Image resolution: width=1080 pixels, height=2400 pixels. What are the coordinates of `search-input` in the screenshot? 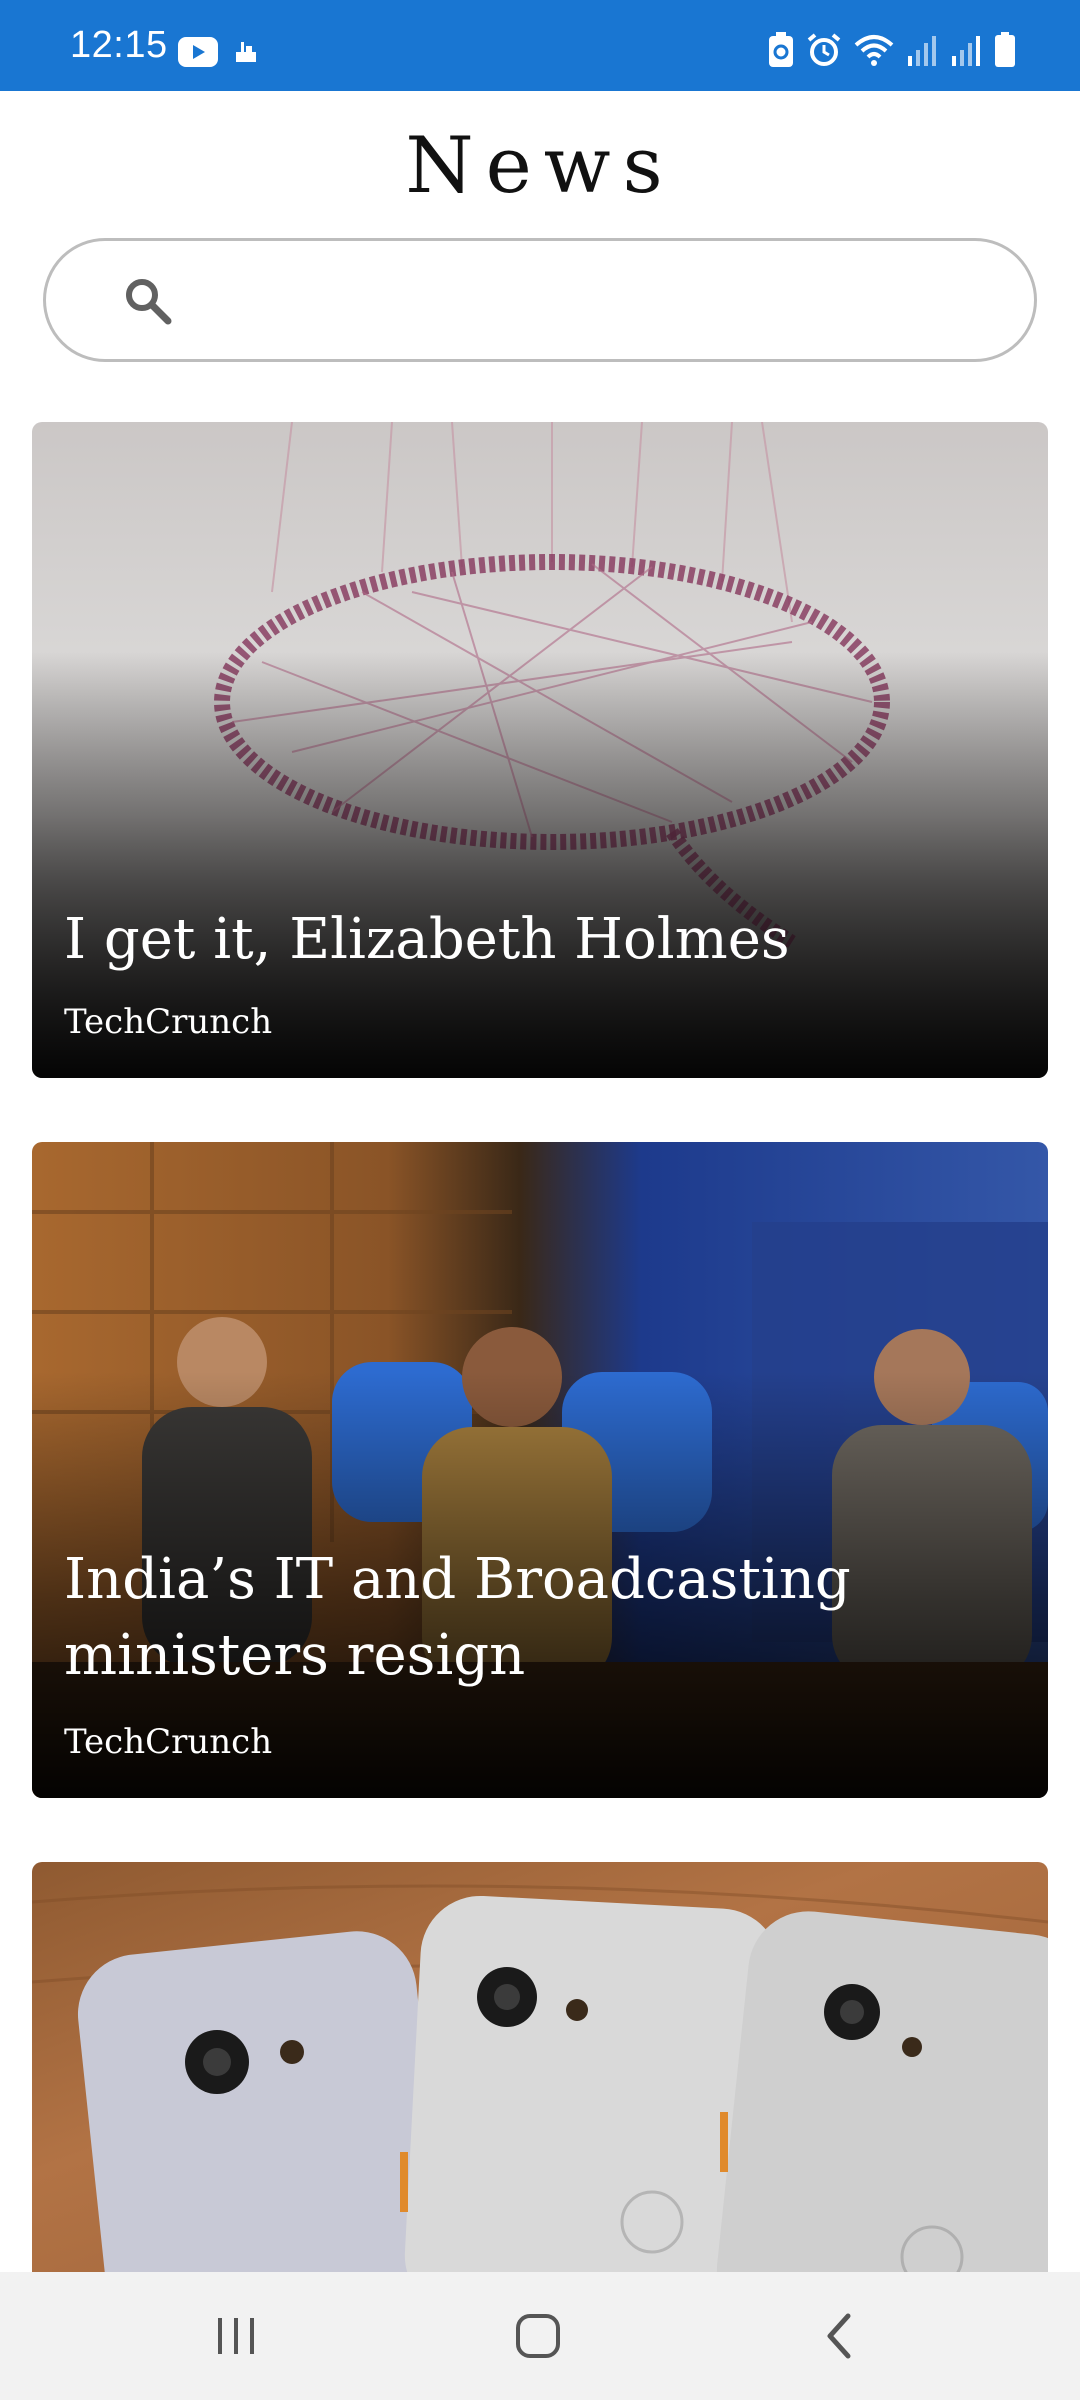 It's located at (598, 302).